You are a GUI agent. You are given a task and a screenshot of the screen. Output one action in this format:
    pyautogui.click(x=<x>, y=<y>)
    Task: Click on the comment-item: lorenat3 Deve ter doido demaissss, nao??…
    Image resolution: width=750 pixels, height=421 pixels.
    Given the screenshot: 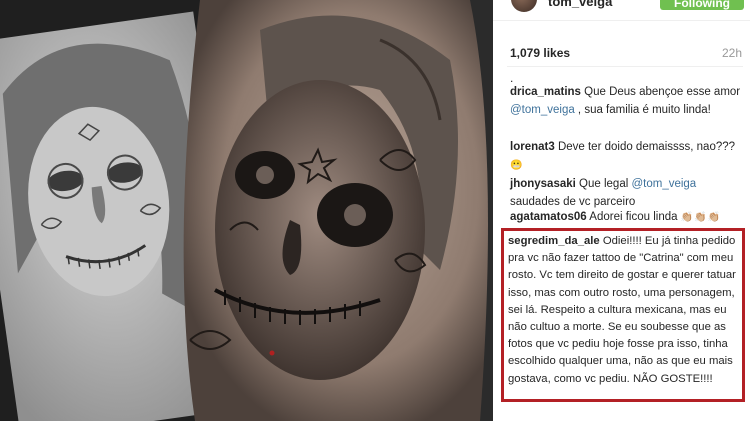 What is the action you would take?
    pyautogui.click(x=626, y=156)
    